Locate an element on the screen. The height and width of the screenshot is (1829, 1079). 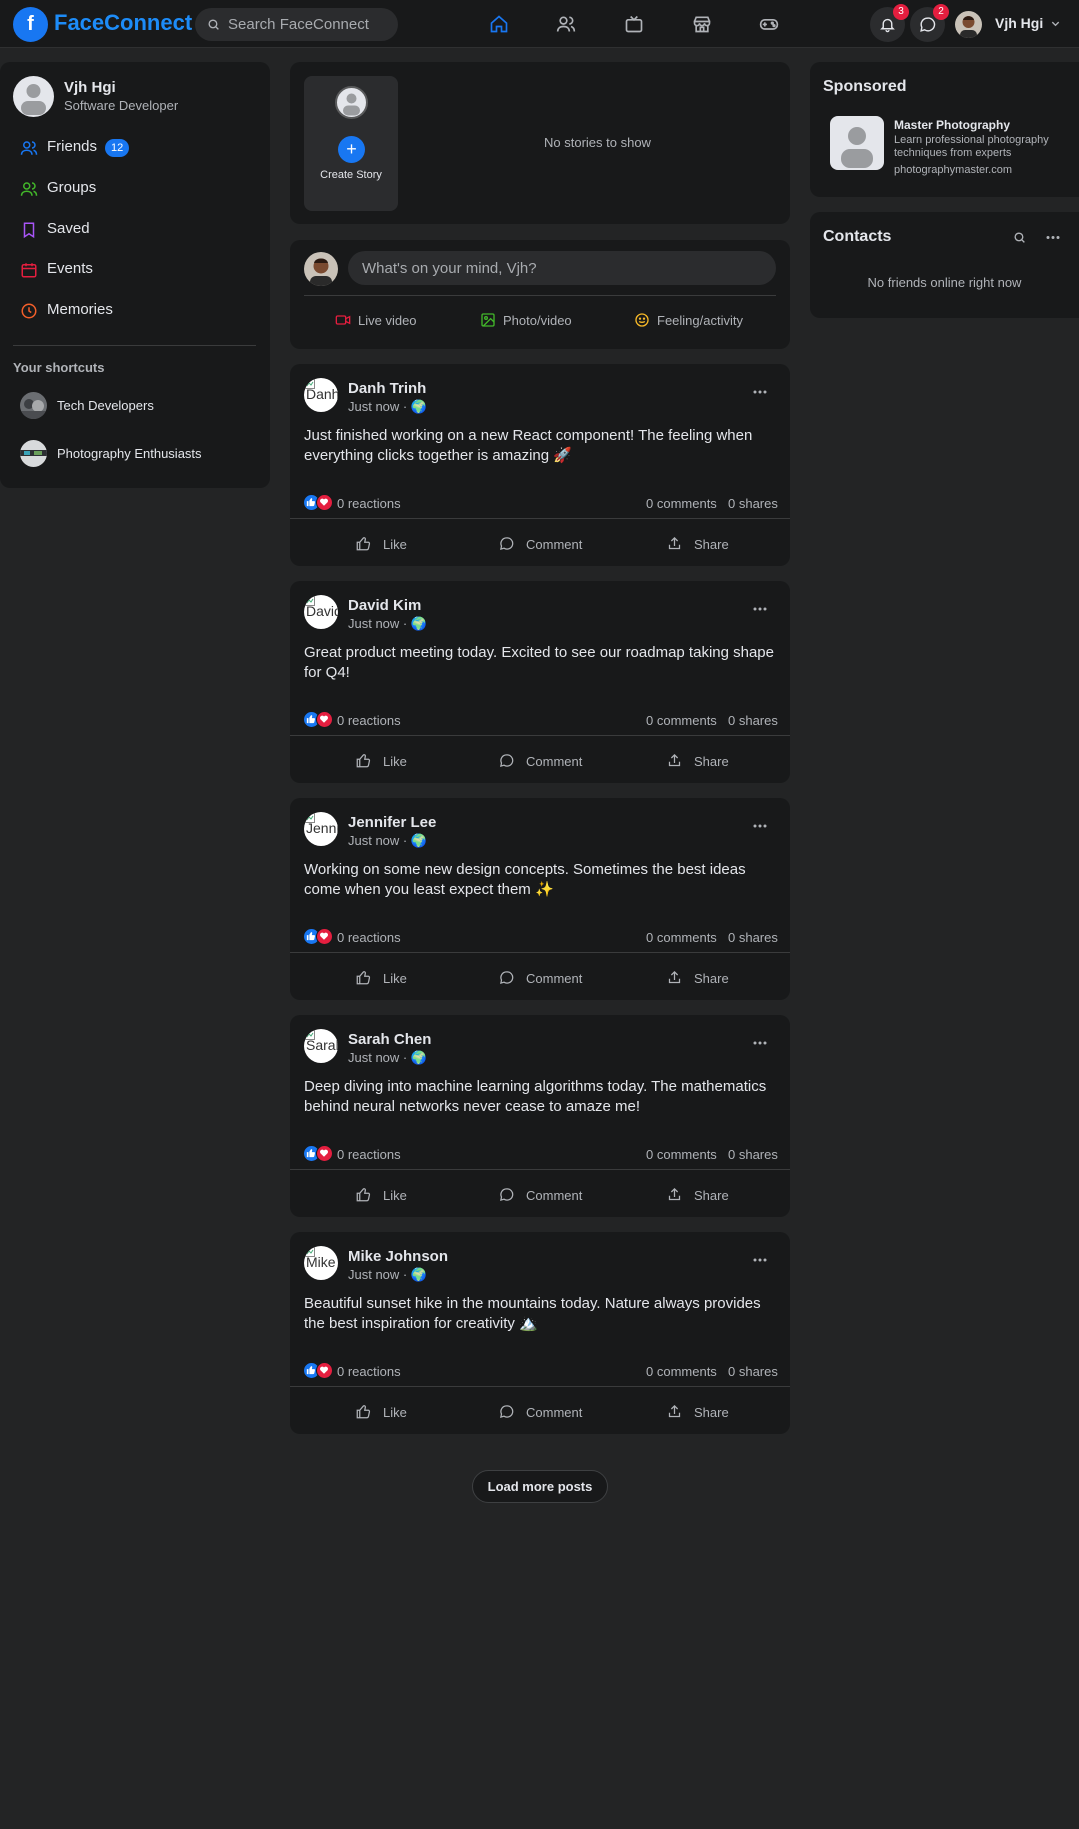
sidebar-item-groups: Groups is located at coordinates (138, 189).